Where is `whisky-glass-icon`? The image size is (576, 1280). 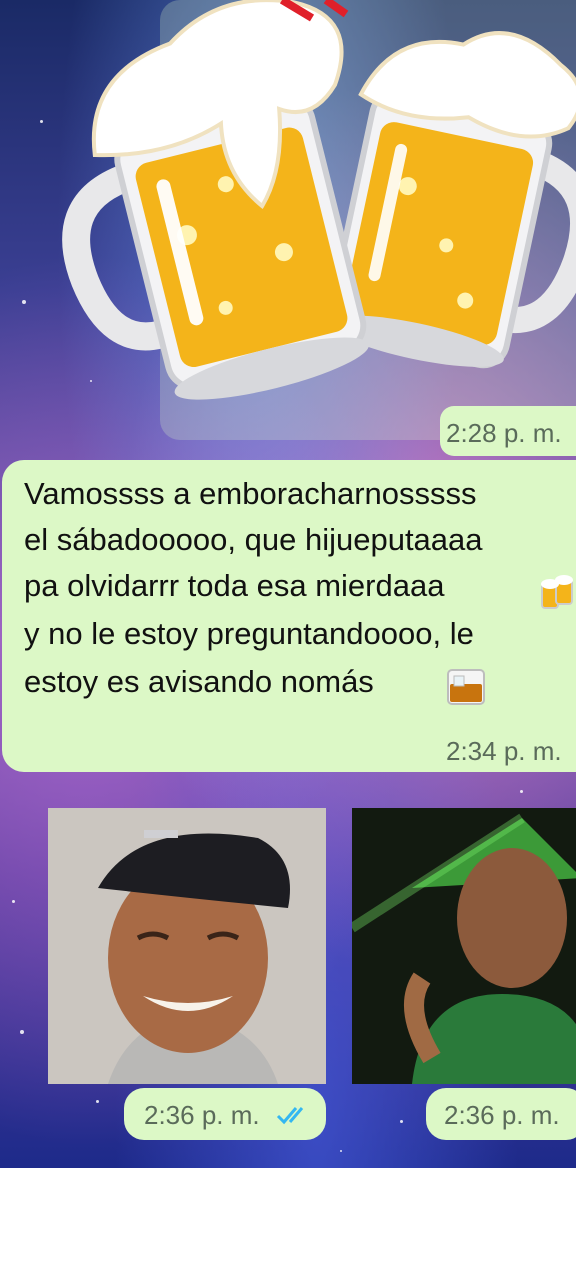 whisky-glass-icon is located at coordinates (466, 687).